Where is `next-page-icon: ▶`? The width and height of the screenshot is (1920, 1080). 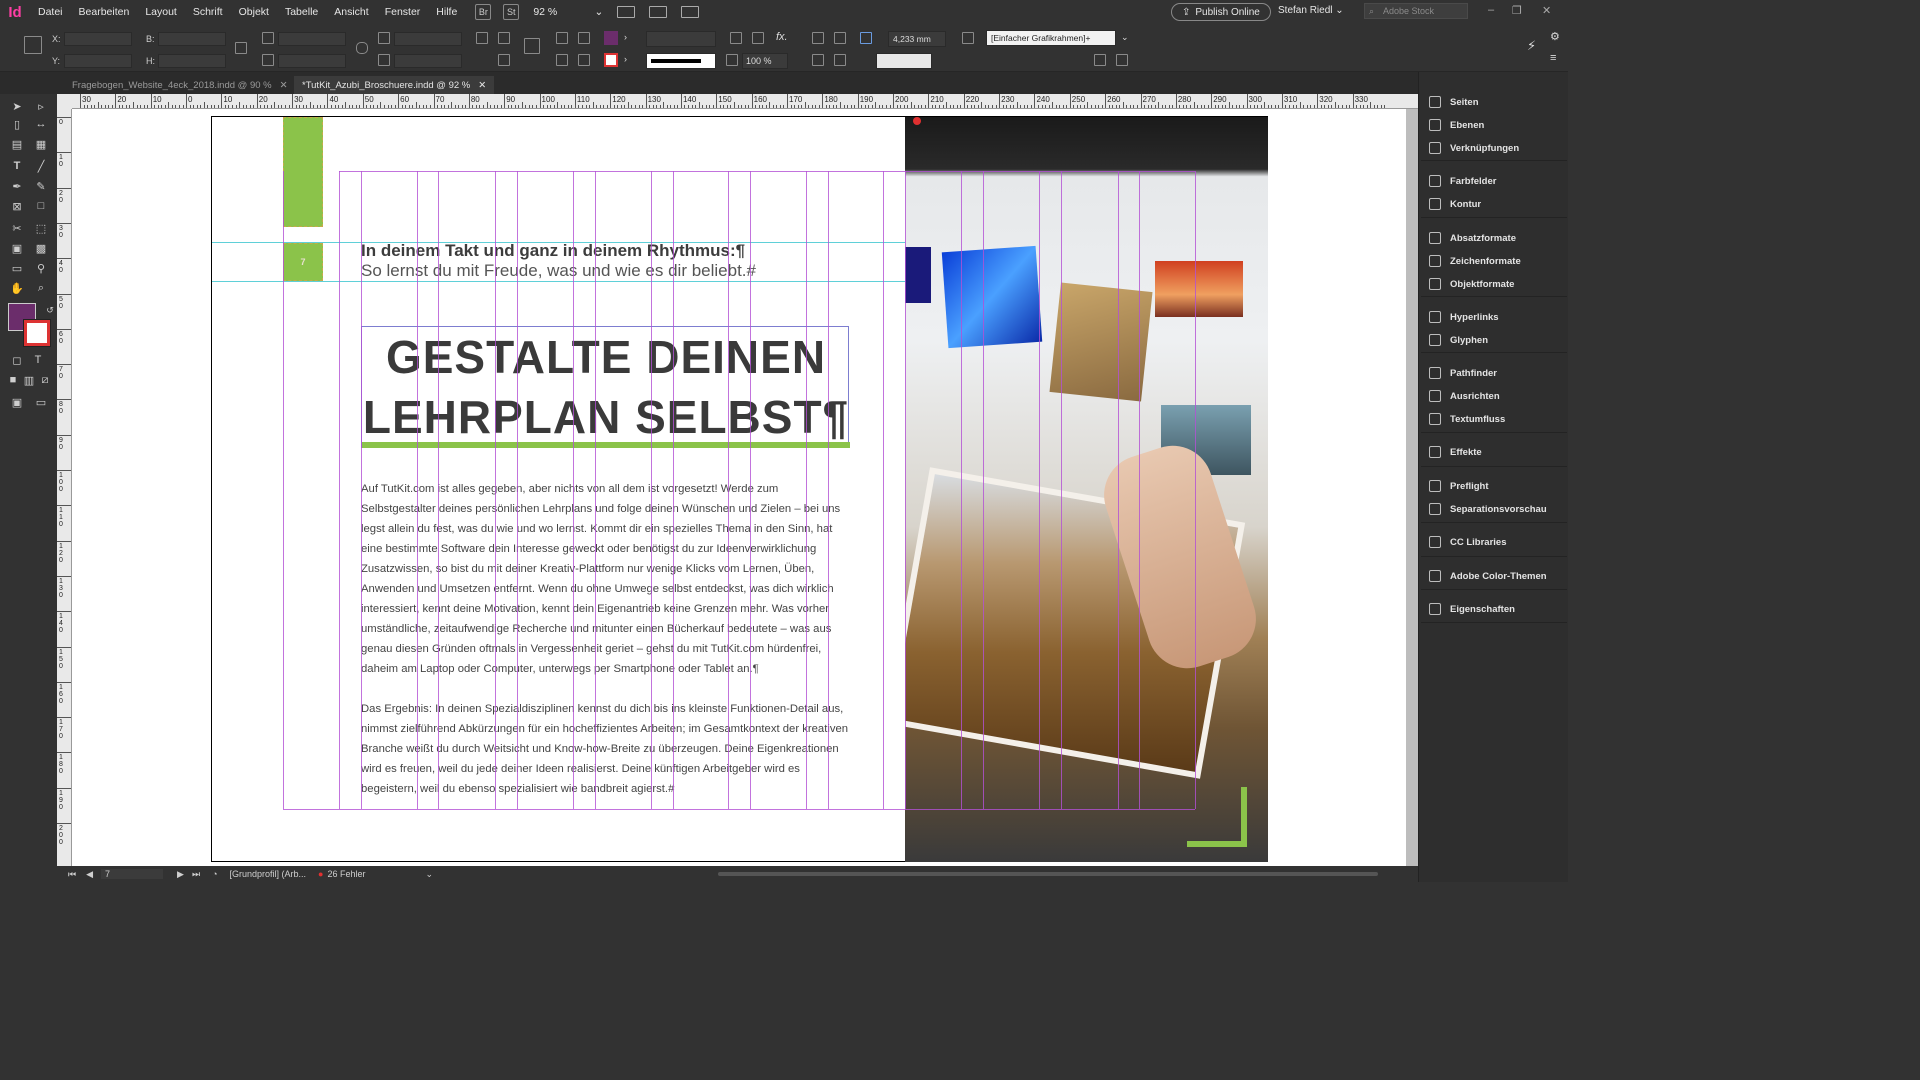
next-page-icon: ▶ is located at coordinates (180, 874).